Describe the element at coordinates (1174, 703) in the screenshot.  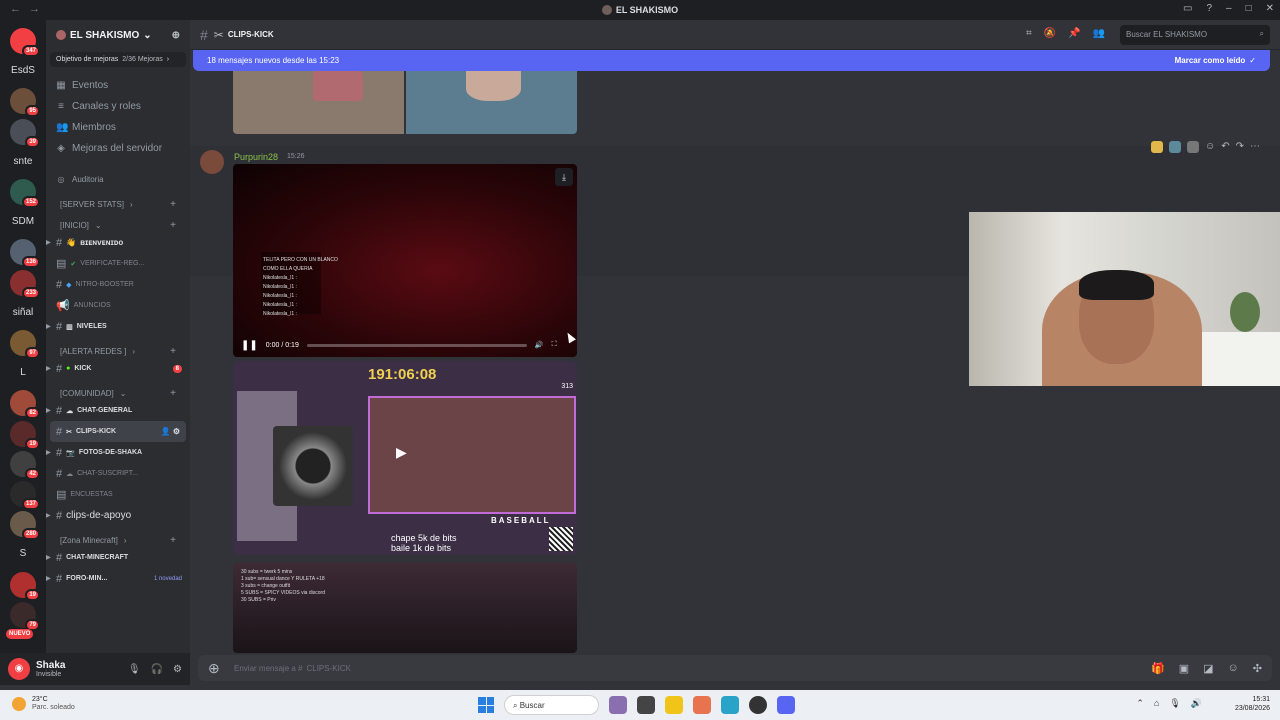
I see `mic-icon: 🎙` at that location.